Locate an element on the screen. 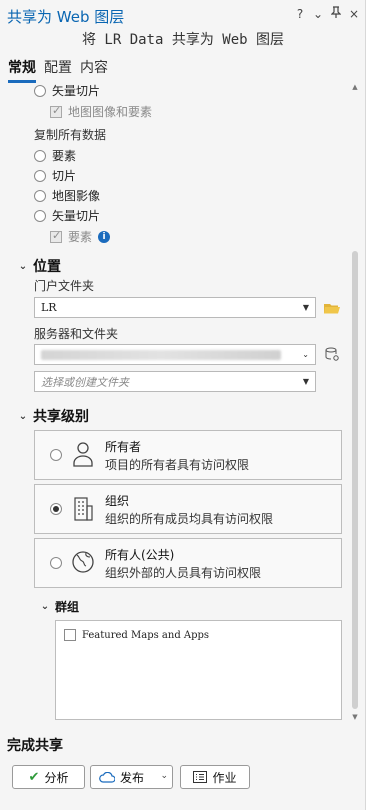 This screenshot has height=810, width=366. button-label: 分析 is located at coordinates (56, 777).